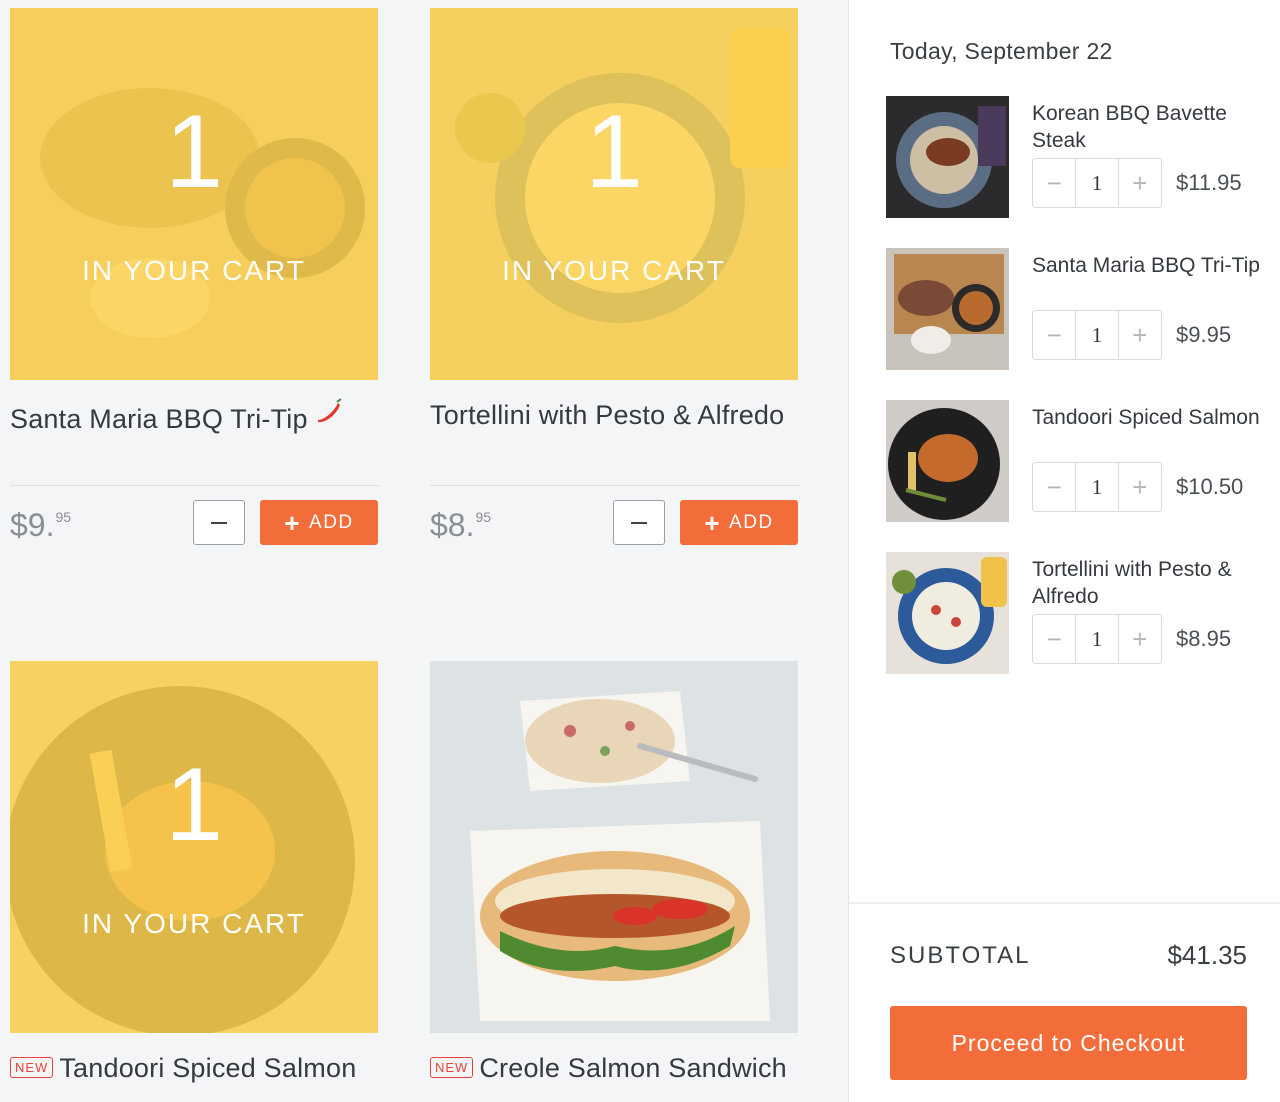 This screenshot has height=1102, width=1280. What do you see at coordinates (1068, 1043) in the screenshot?
I see `checkout-button: Proceed to Checkout` at bounding box center [1068, 1043].